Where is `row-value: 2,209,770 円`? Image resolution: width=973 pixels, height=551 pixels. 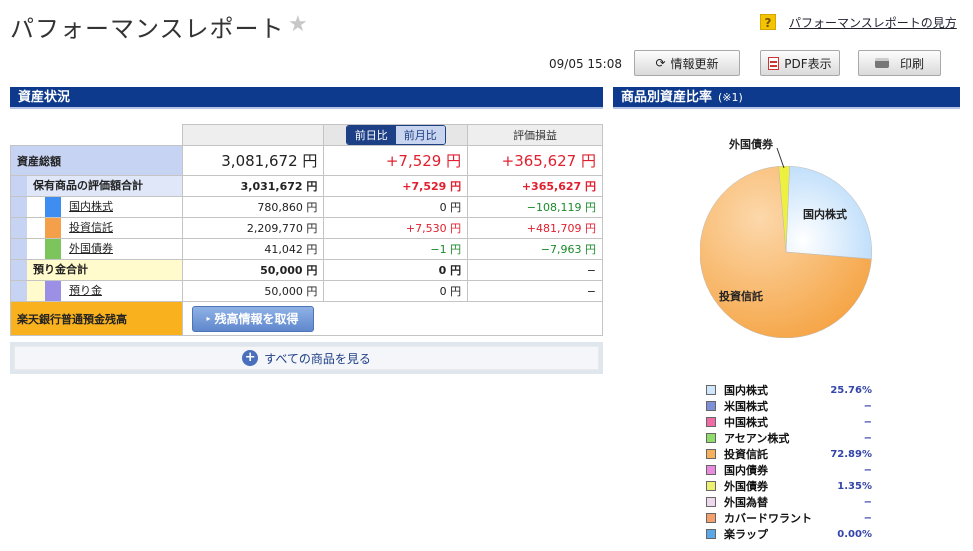
row-value: 2,209,770 円 is located at coordinates (253, 228).